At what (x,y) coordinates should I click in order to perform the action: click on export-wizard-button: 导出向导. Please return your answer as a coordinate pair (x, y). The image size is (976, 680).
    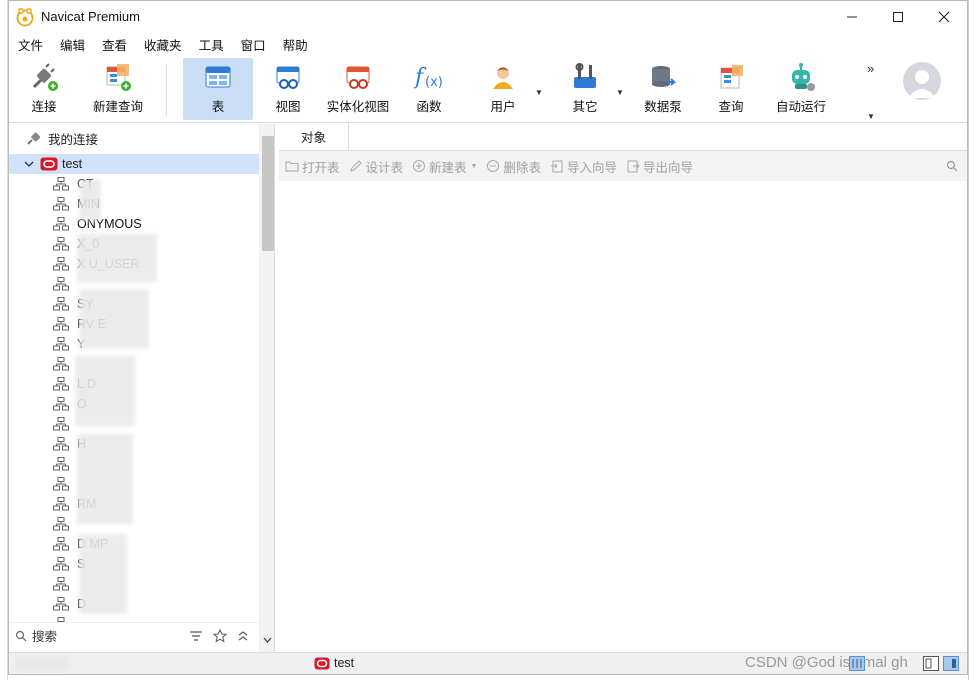
    Looking at the image, I should click on (659, 166).